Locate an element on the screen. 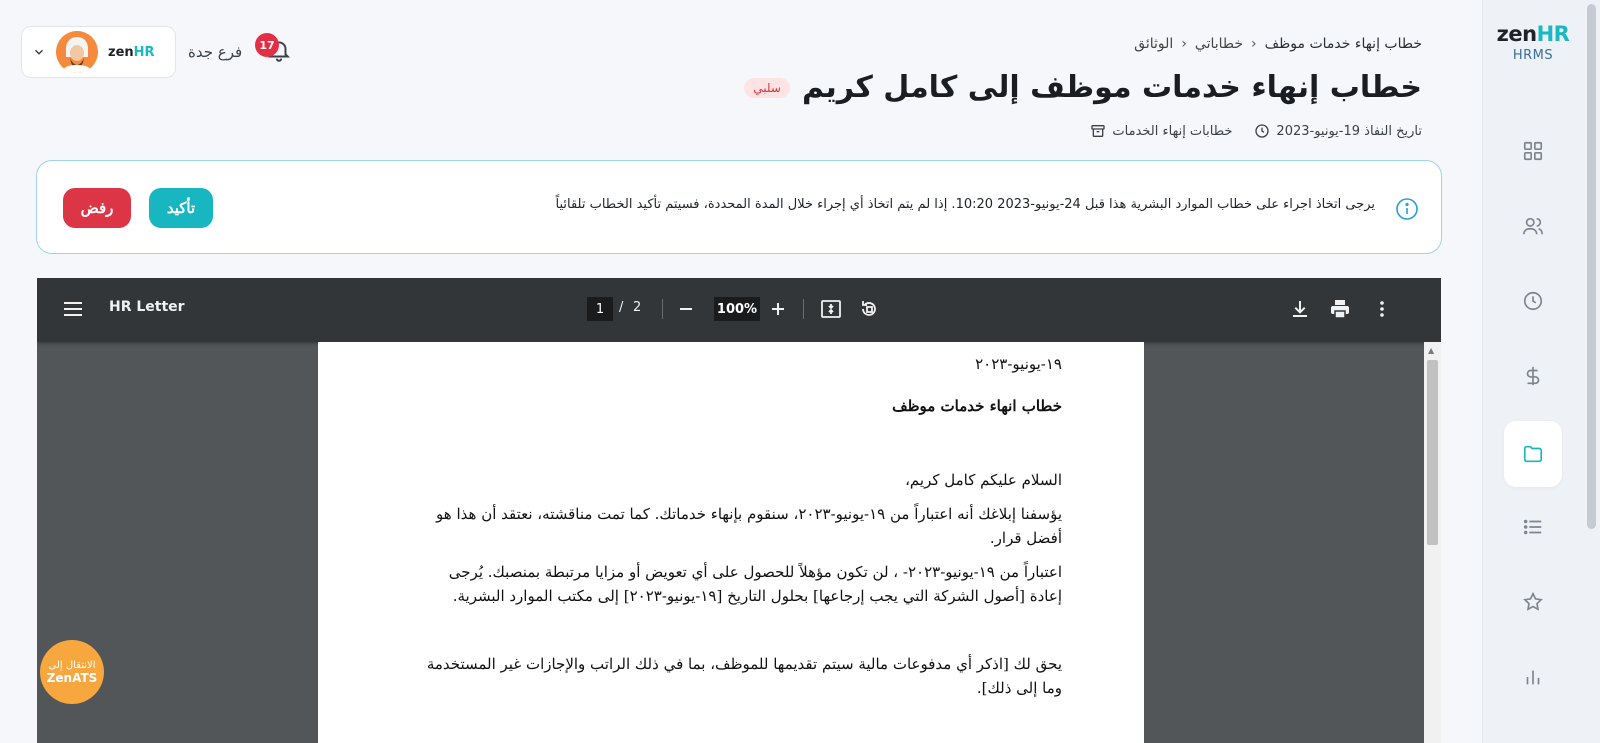 The width and height of the screenshot is (1600, 743). dollar-icon is located at coordinates (1533, 376).